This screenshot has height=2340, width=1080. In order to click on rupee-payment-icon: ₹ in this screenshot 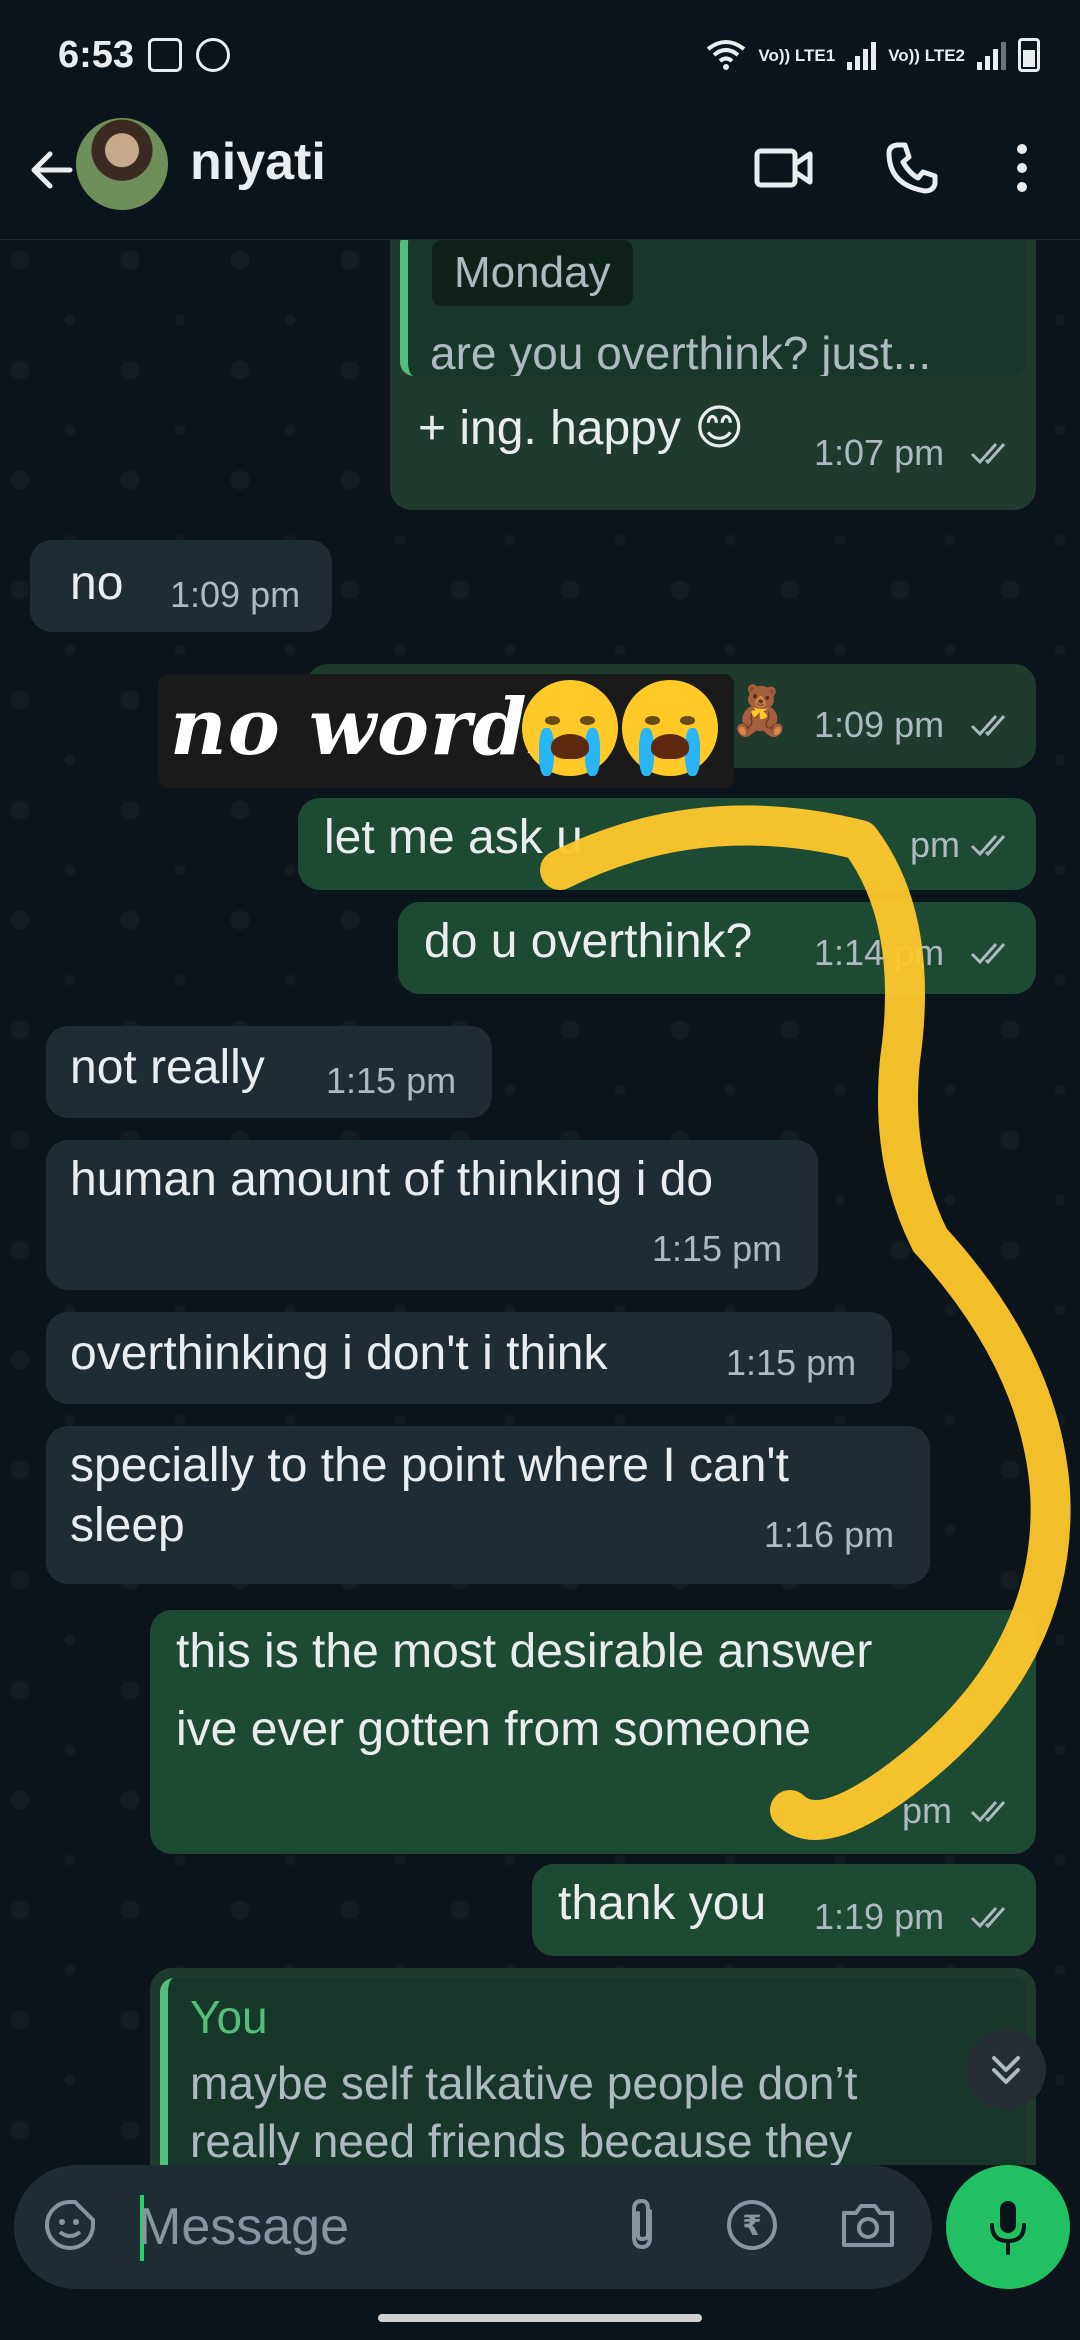, I will do `click(752, 2225)`.